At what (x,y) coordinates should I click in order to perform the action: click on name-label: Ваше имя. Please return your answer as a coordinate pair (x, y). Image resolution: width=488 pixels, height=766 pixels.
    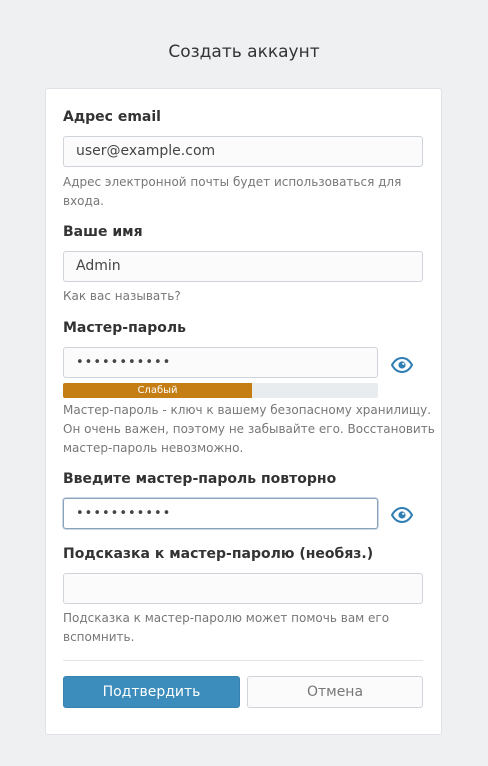
    Looking at the image, I should click on (103, 232).